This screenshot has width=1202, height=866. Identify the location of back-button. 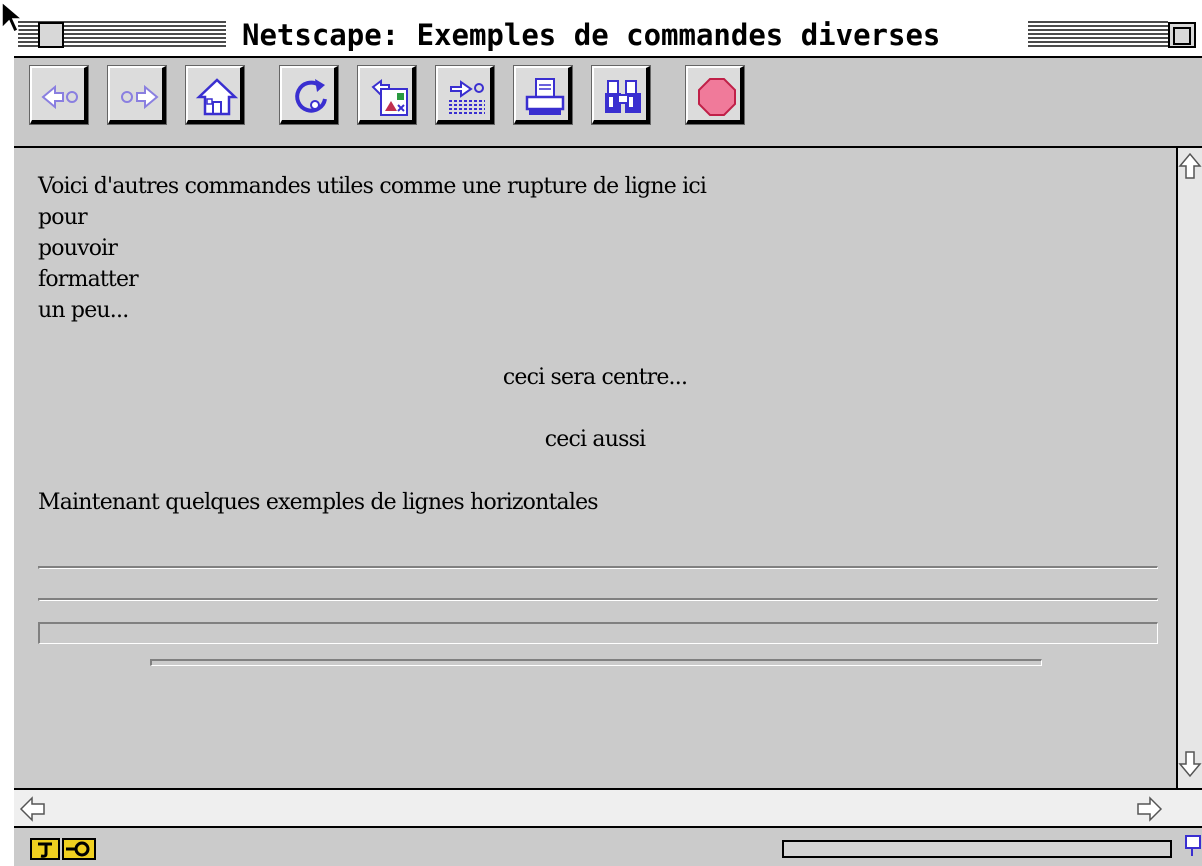
(59, 95).